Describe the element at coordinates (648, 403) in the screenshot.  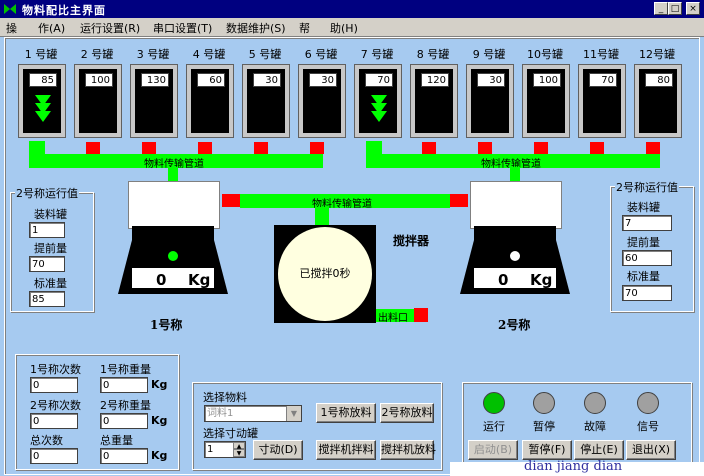
I see `signal-lamp` at that location.